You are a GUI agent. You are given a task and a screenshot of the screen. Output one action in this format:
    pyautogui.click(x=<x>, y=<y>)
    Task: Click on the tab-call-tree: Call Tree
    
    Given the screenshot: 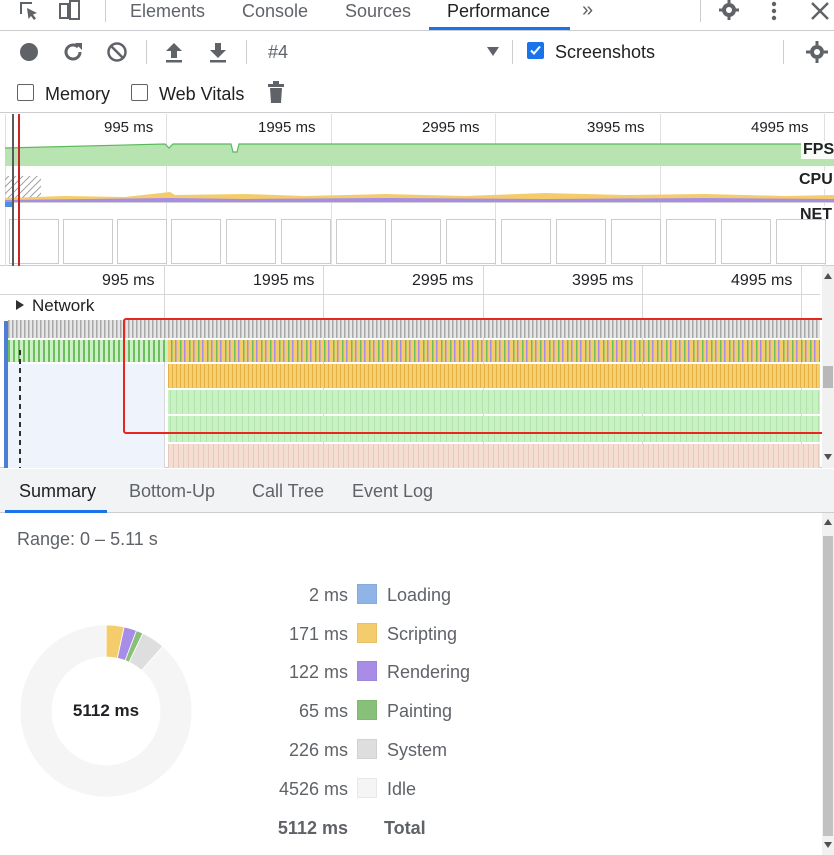 What is the action you would take?
    pyautogui.click(x=288, y=491)
    